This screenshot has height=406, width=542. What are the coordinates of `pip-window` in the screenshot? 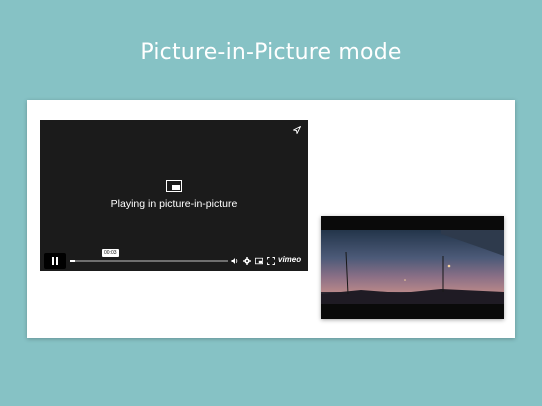 It's located at (412, 267).